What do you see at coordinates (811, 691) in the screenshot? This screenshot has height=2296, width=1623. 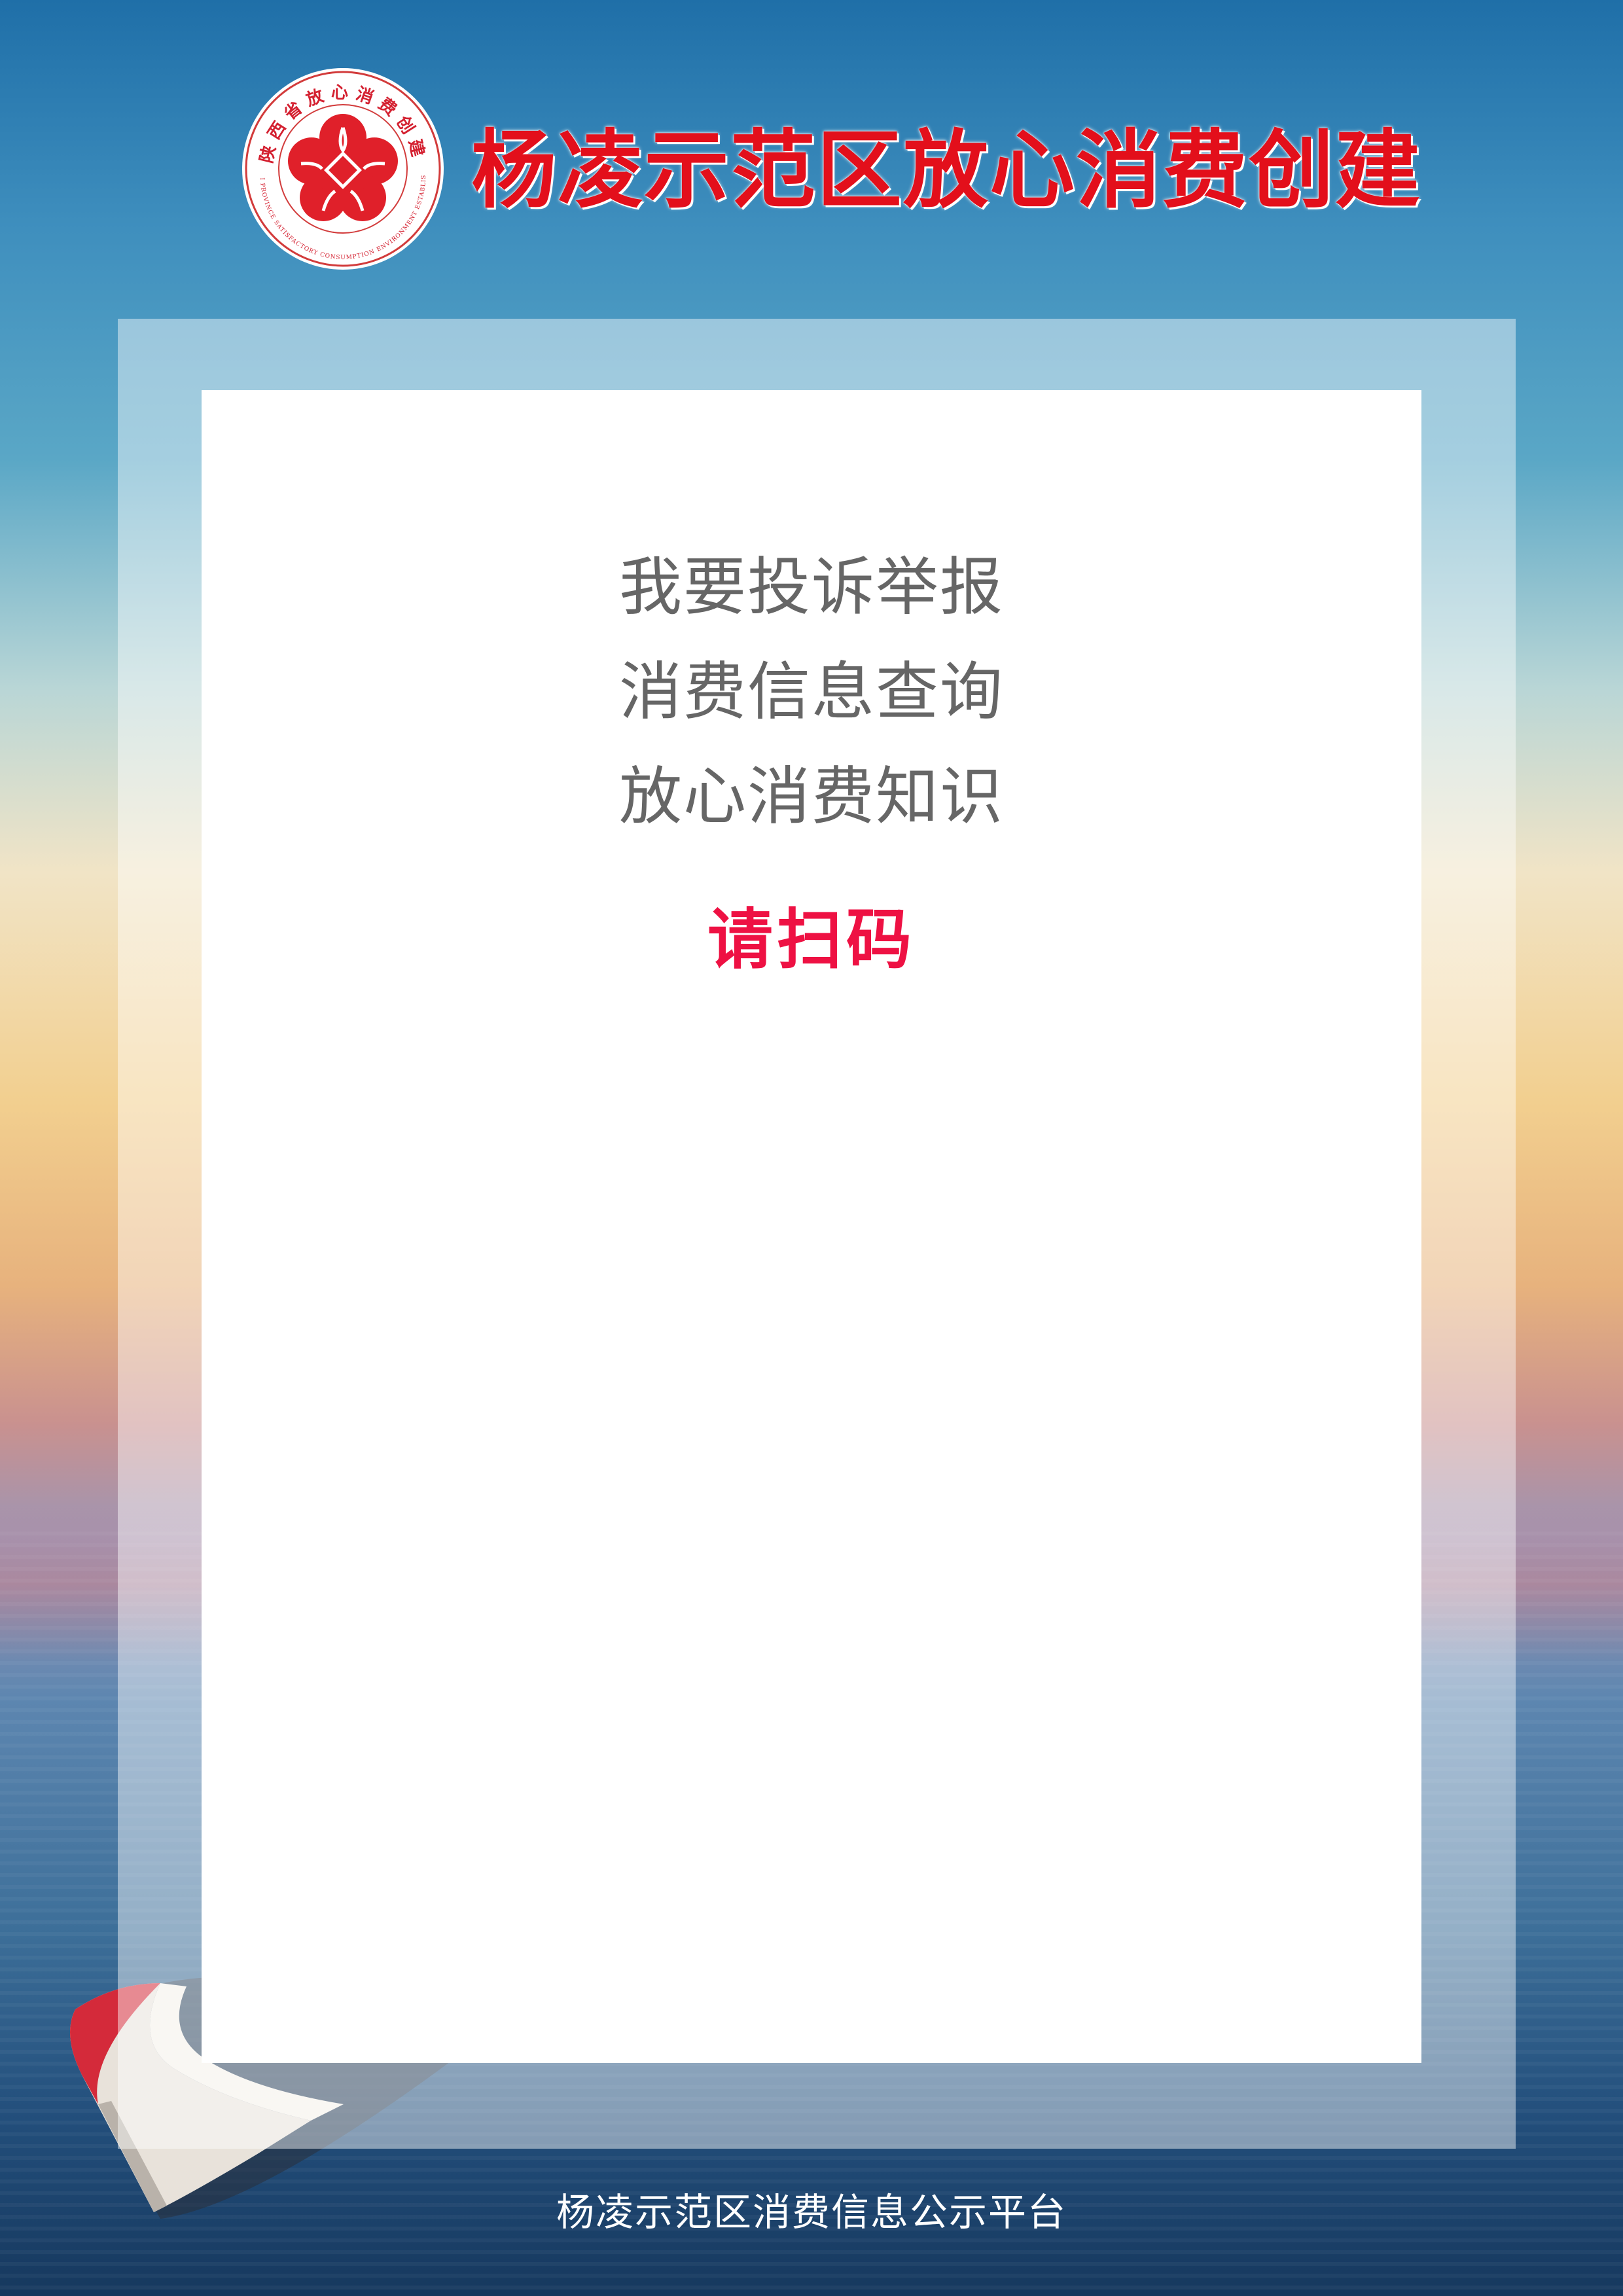 I see `menu-item-info-query: 消费信息查询` at bounding box center [811, 691].